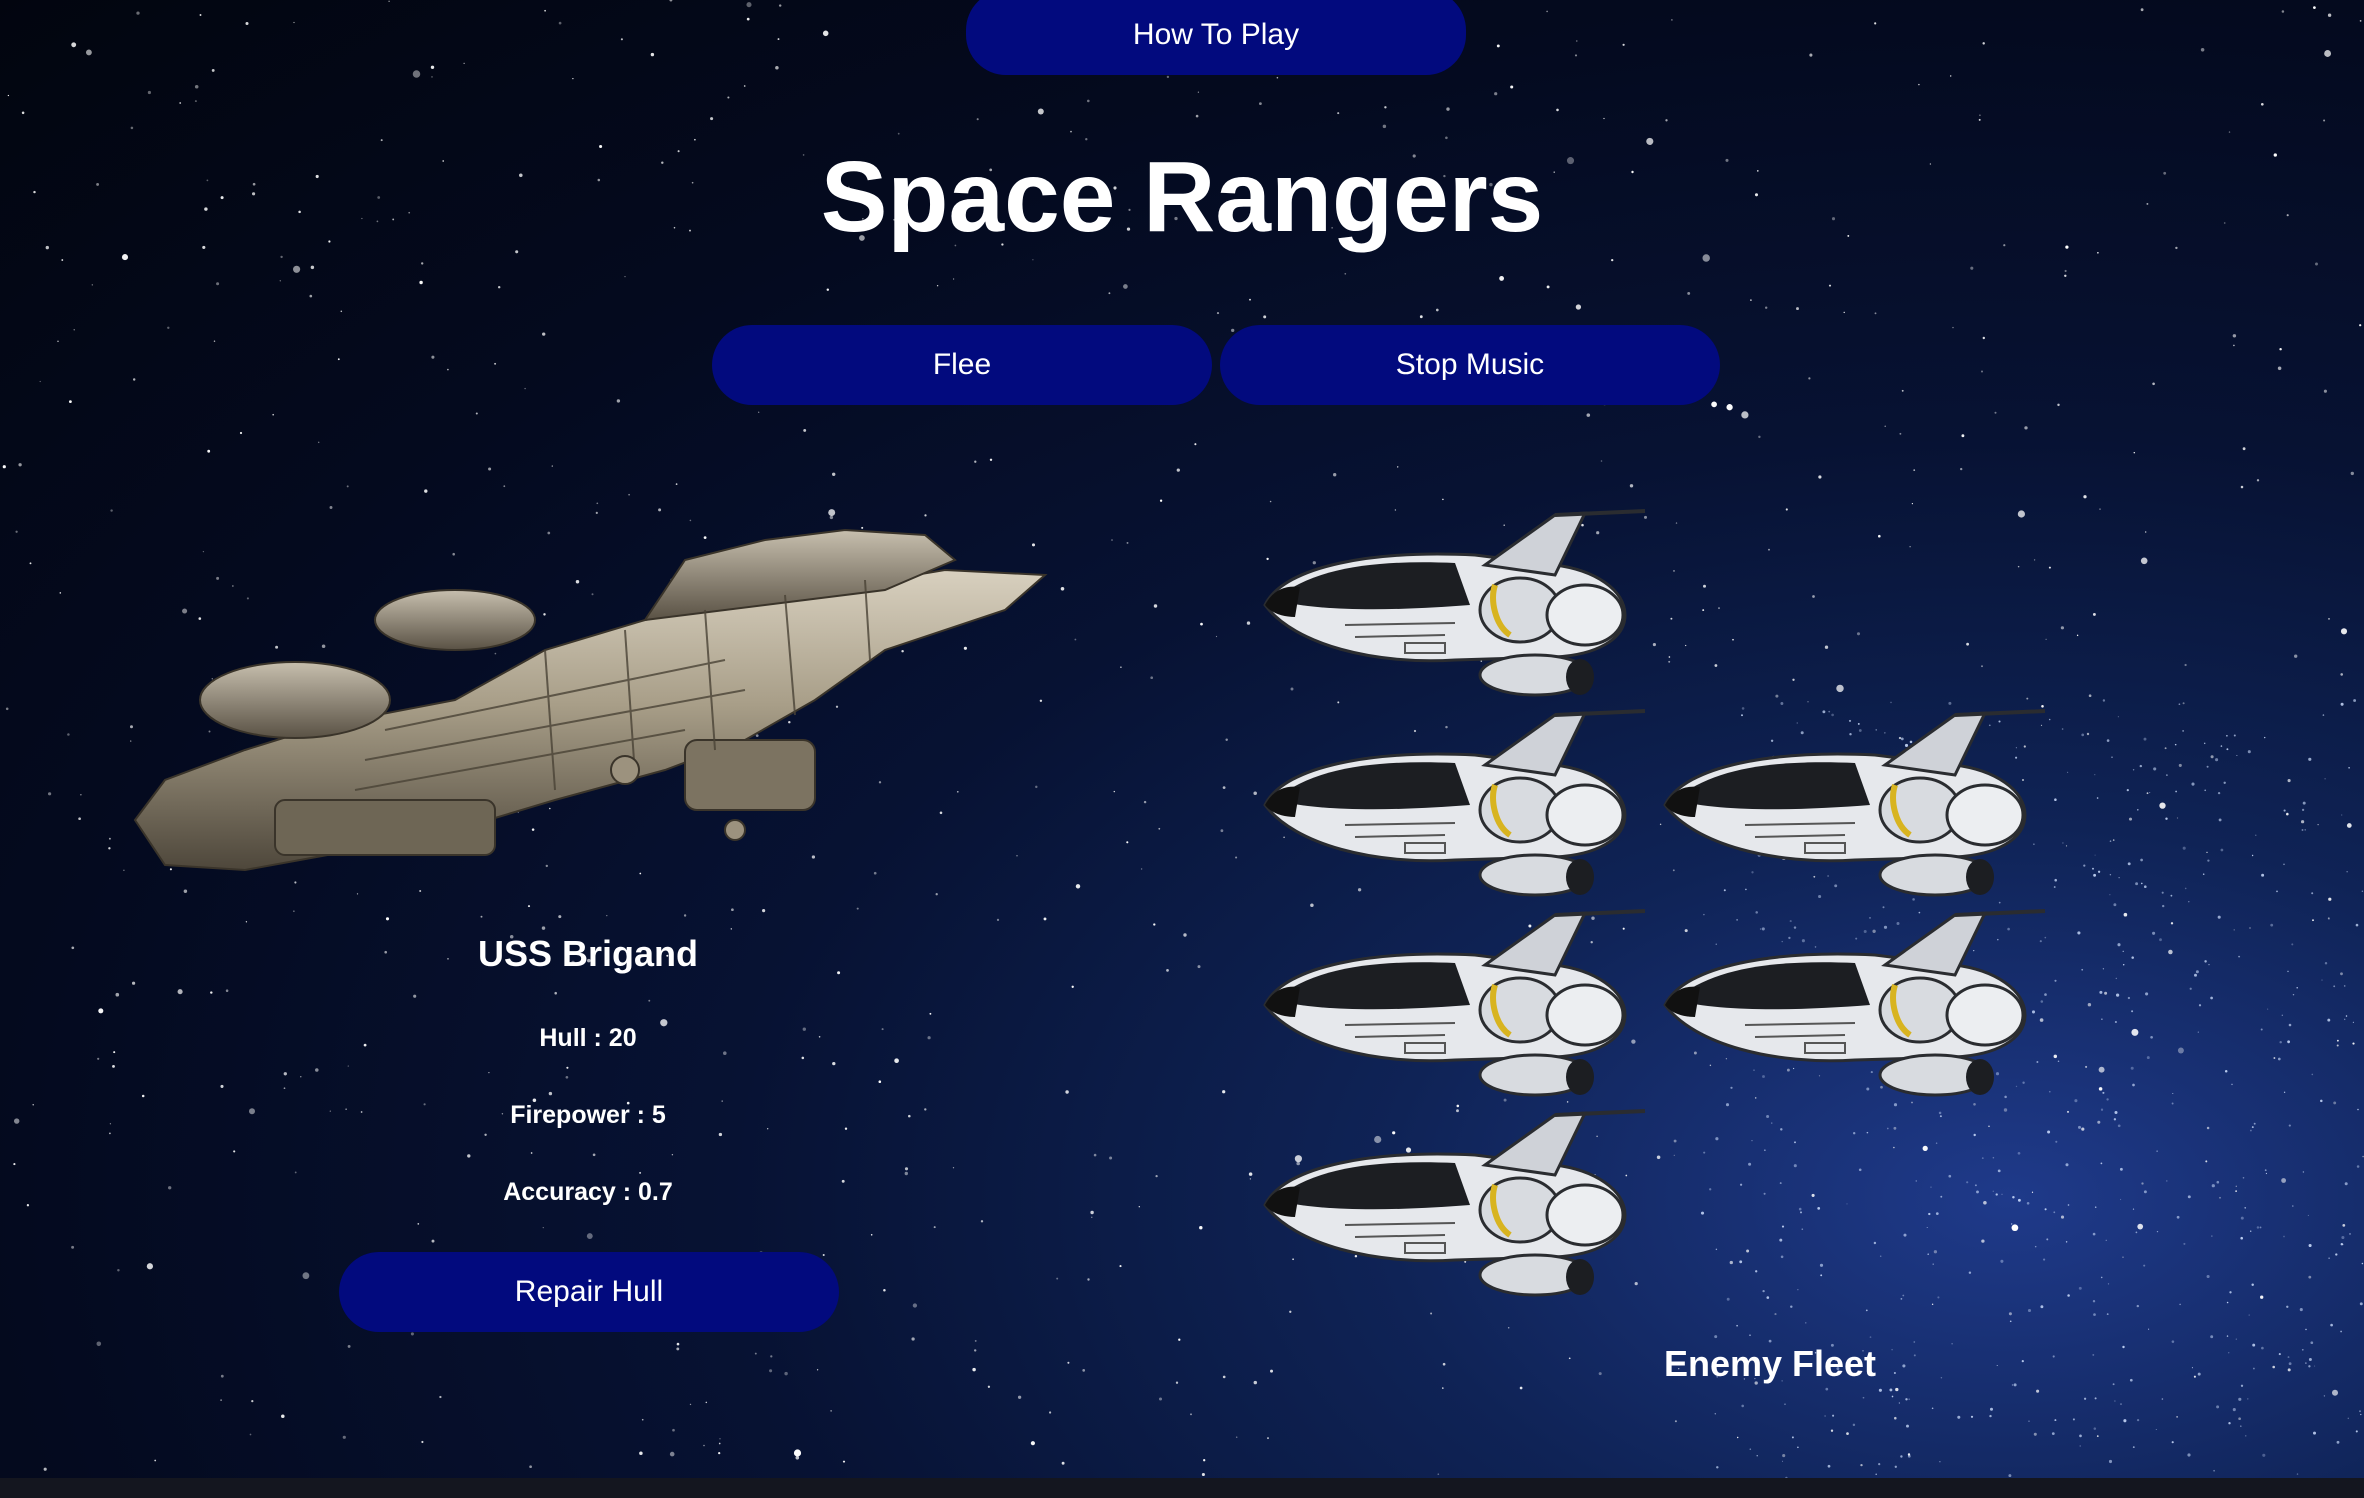 The height and width of the screenshot is (1498, 2364). What do you see at coordinates (1770, 1363) in the screenshot?
I see `enemy-fleet-label: Enemy Fleet` at bounding box center [1770, 1363].